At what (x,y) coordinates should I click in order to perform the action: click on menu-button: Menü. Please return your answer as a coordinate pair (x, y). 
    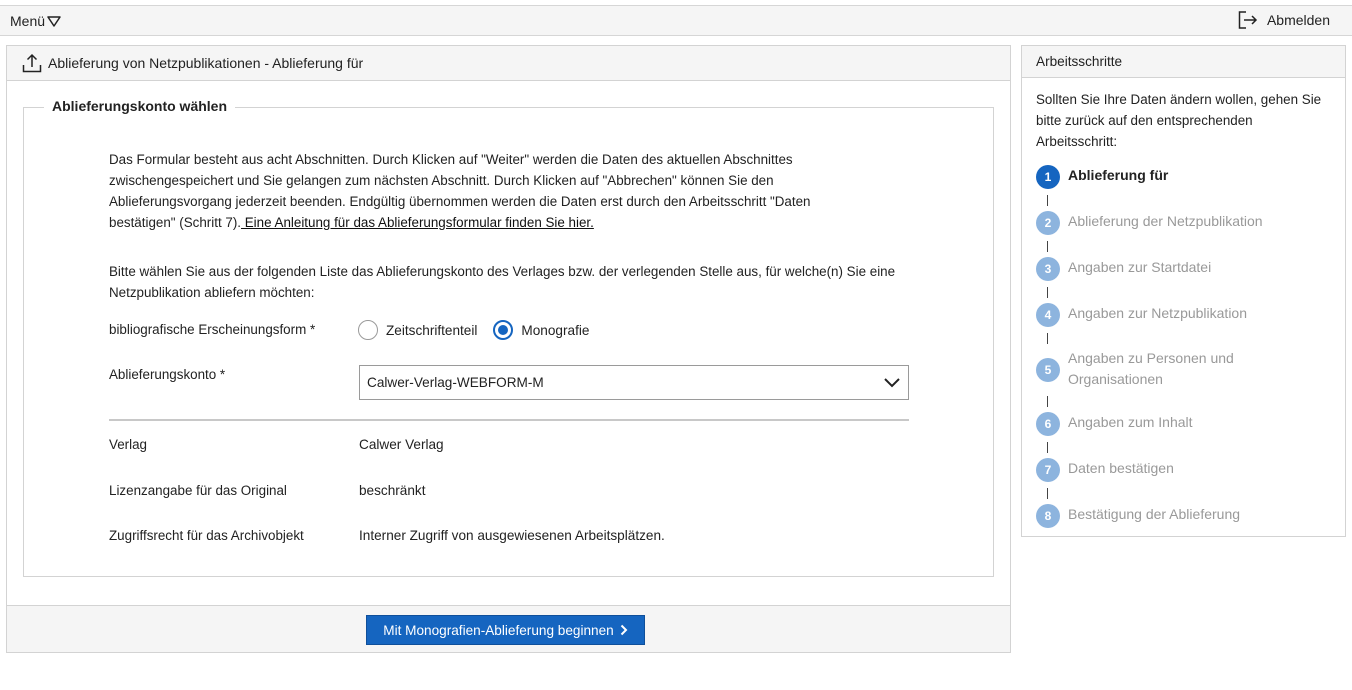
    Looking at the image, I should click on (35, 21).